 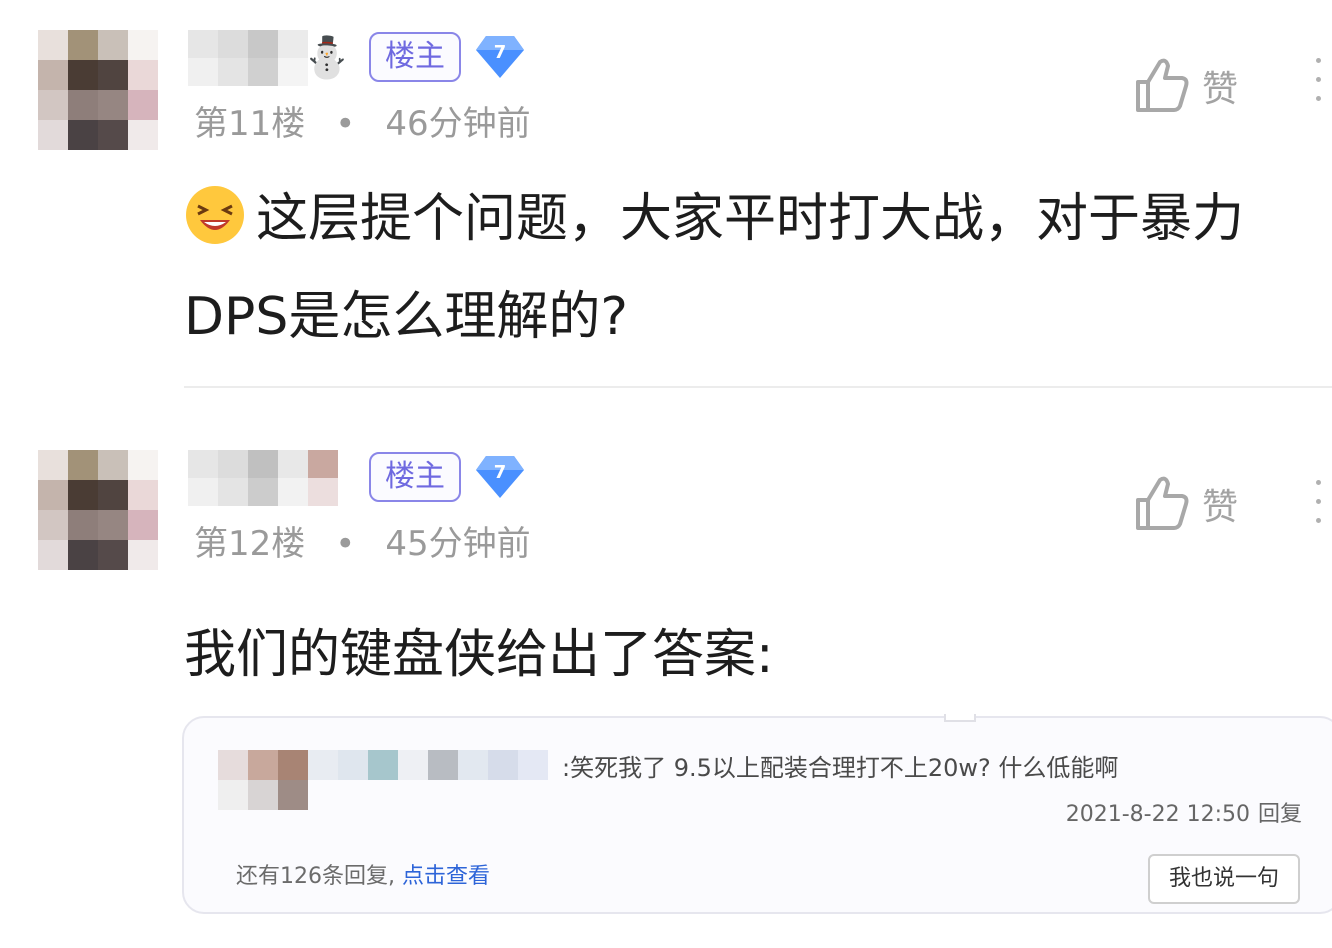 What do you see at coordinates (362, 540) in the screenshot?
I see `post-meta: 第12楼 • 45分钟前` at bounding box center [362, 540].